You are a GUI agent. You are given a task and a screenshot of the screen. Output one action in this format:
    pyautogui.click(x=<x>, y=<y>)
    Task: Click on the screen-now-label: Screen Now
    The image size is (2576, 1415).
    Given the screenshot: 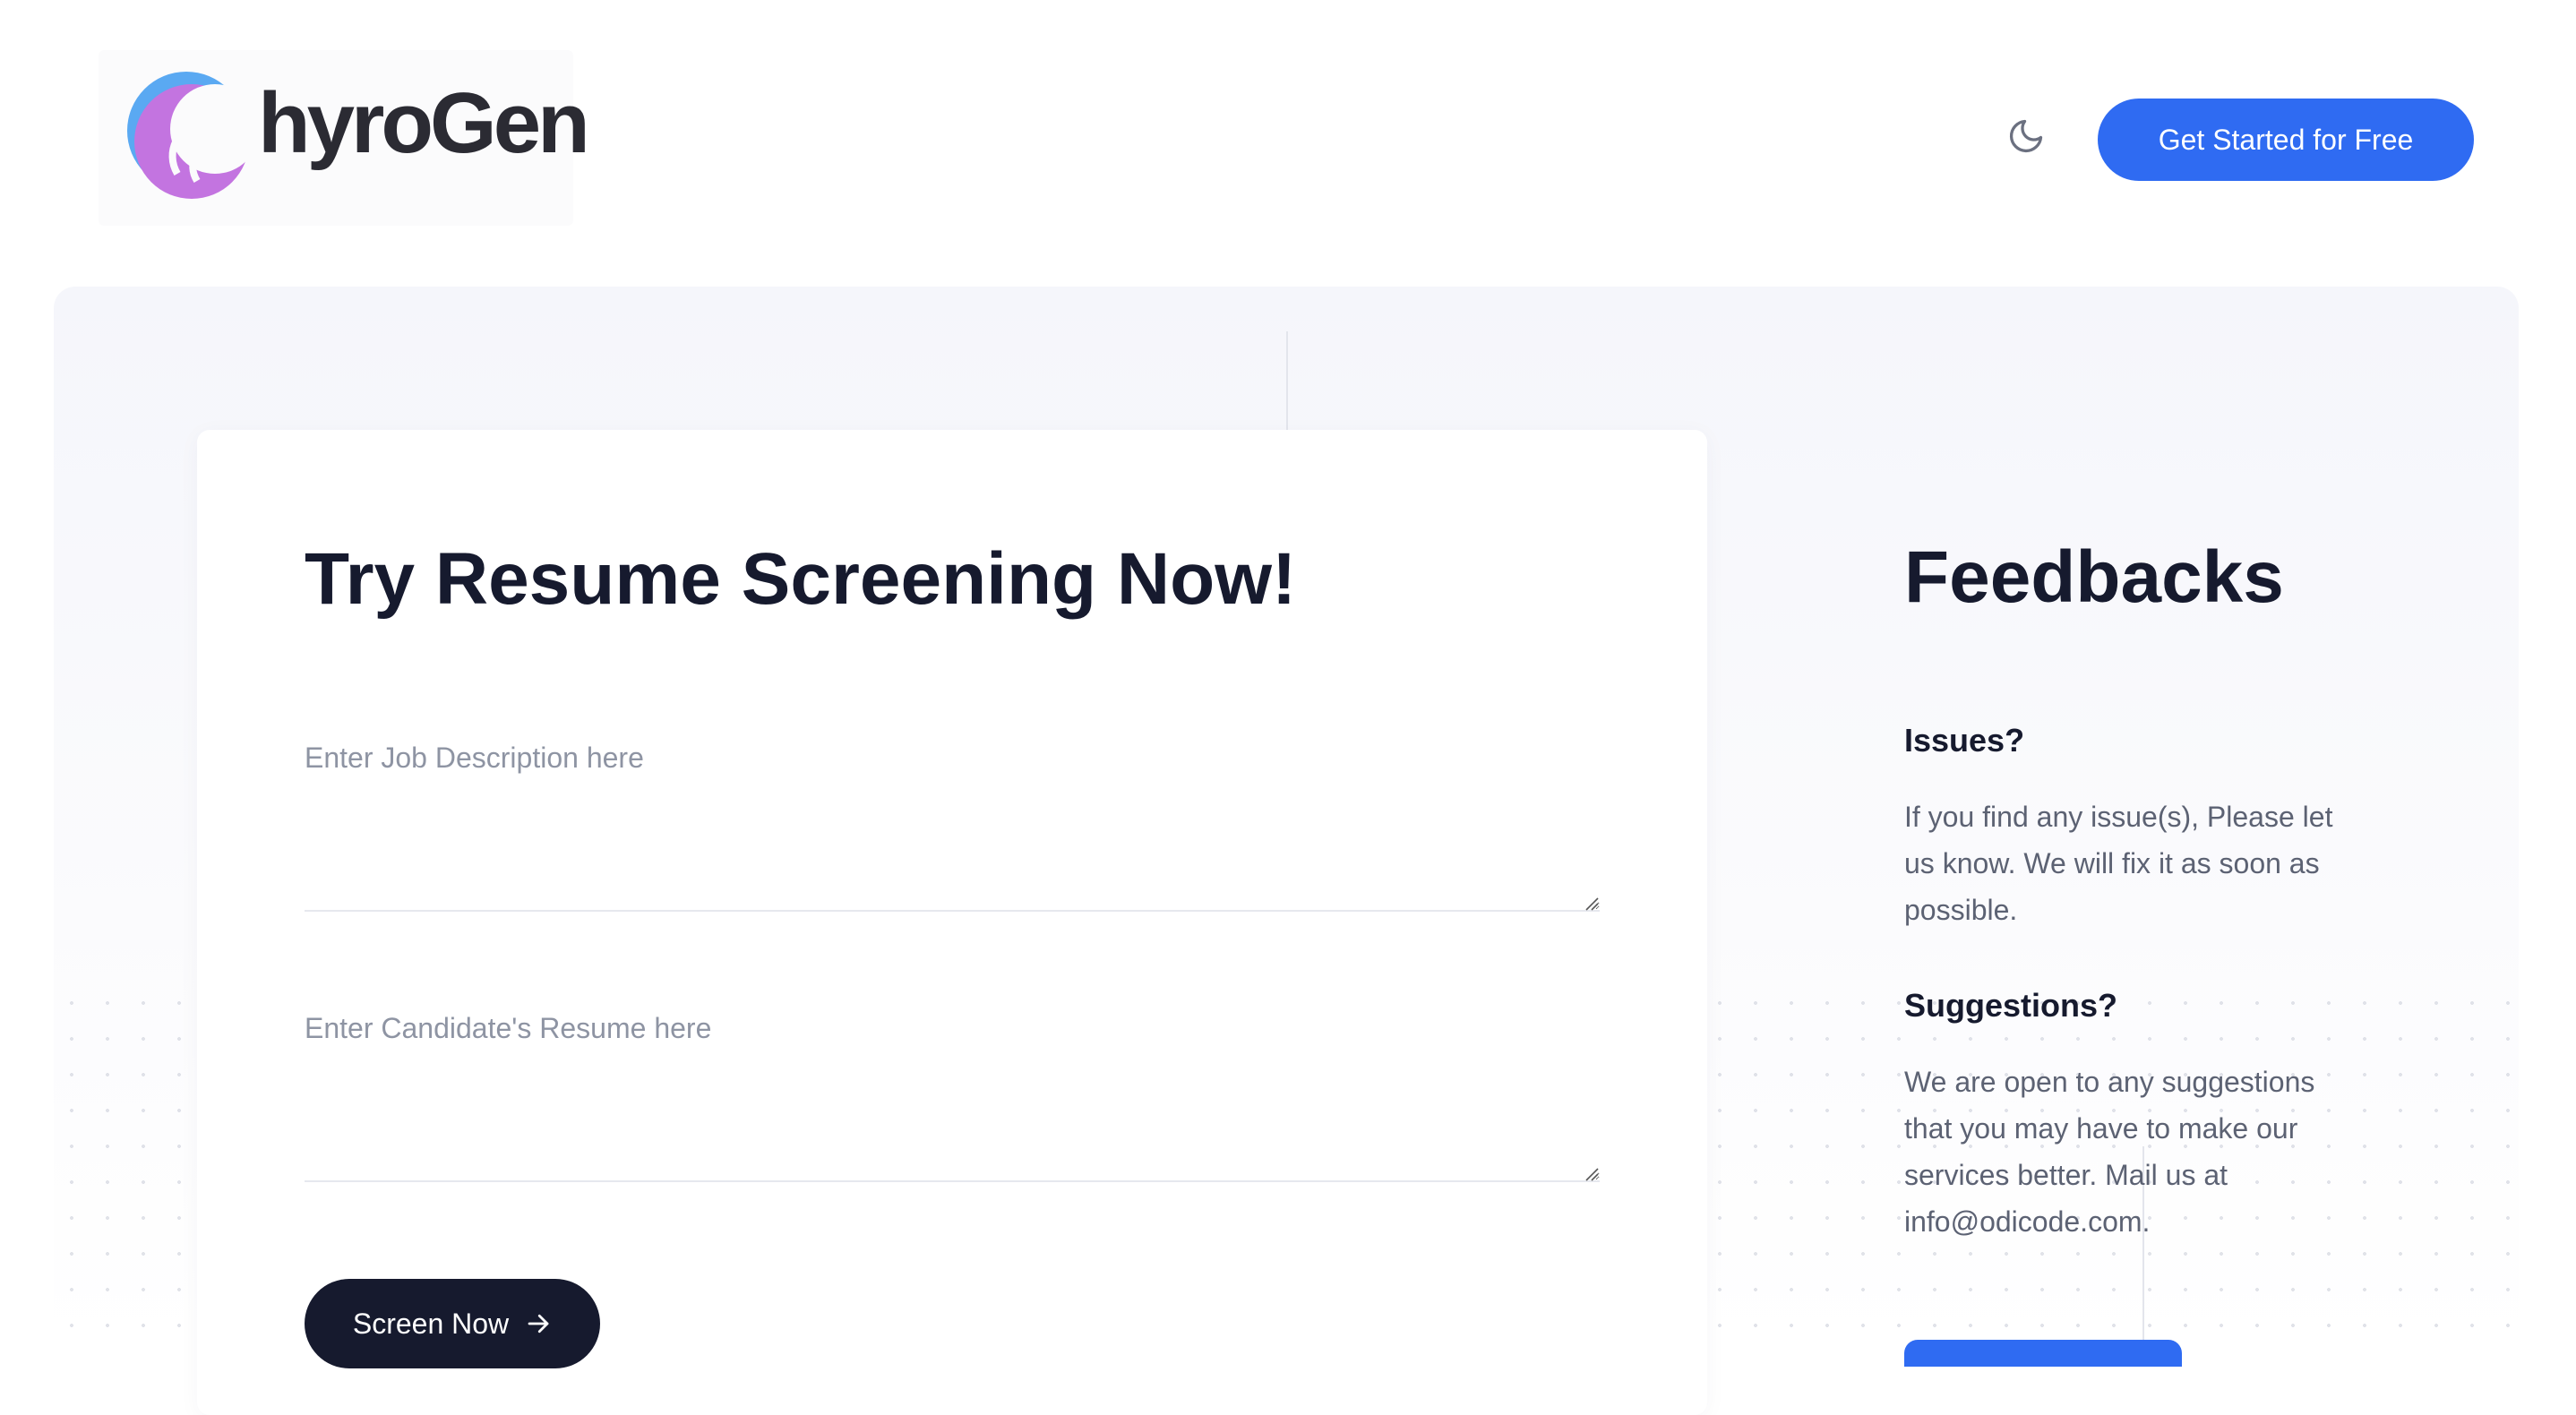 What is the action you would take?
    pyautogui.click(x=431, y=1323)
    